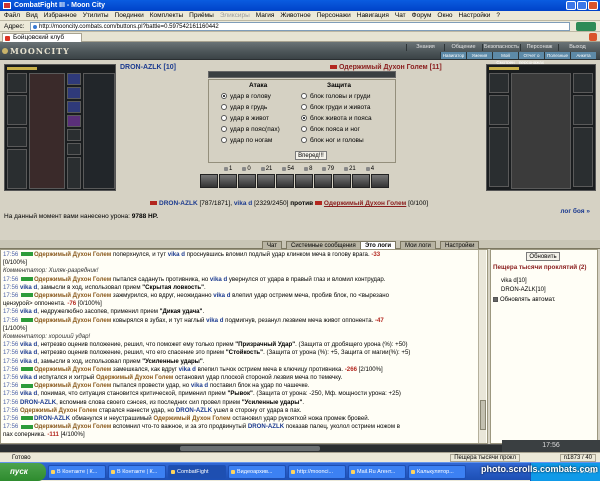  What do you see at coordinates (531, 58) in the screenshot?
I see `game-subnav-item: Отчет о персонажах` at bounding box center [531, 58].